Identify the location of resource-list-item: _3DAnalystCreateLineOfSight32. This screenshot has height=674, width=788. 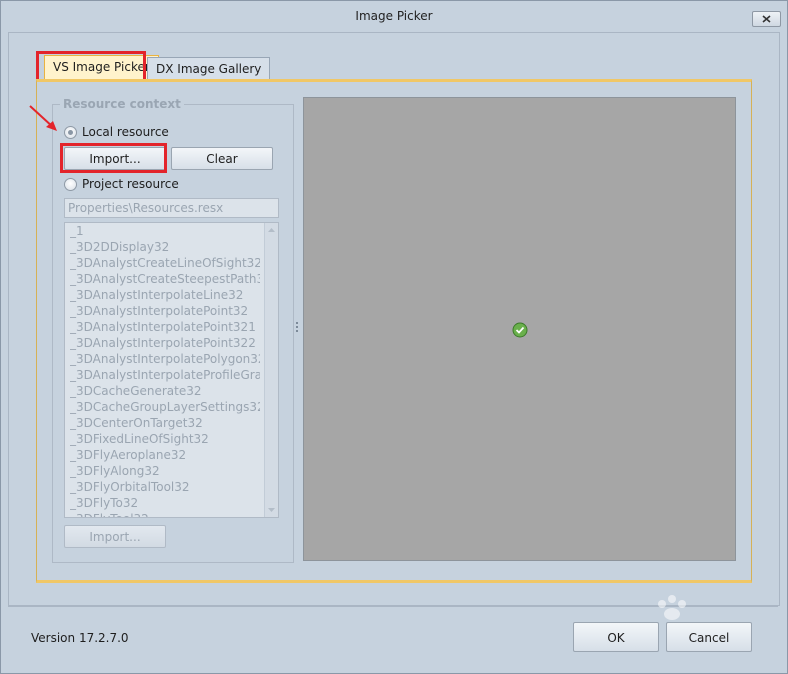
(165, 263).